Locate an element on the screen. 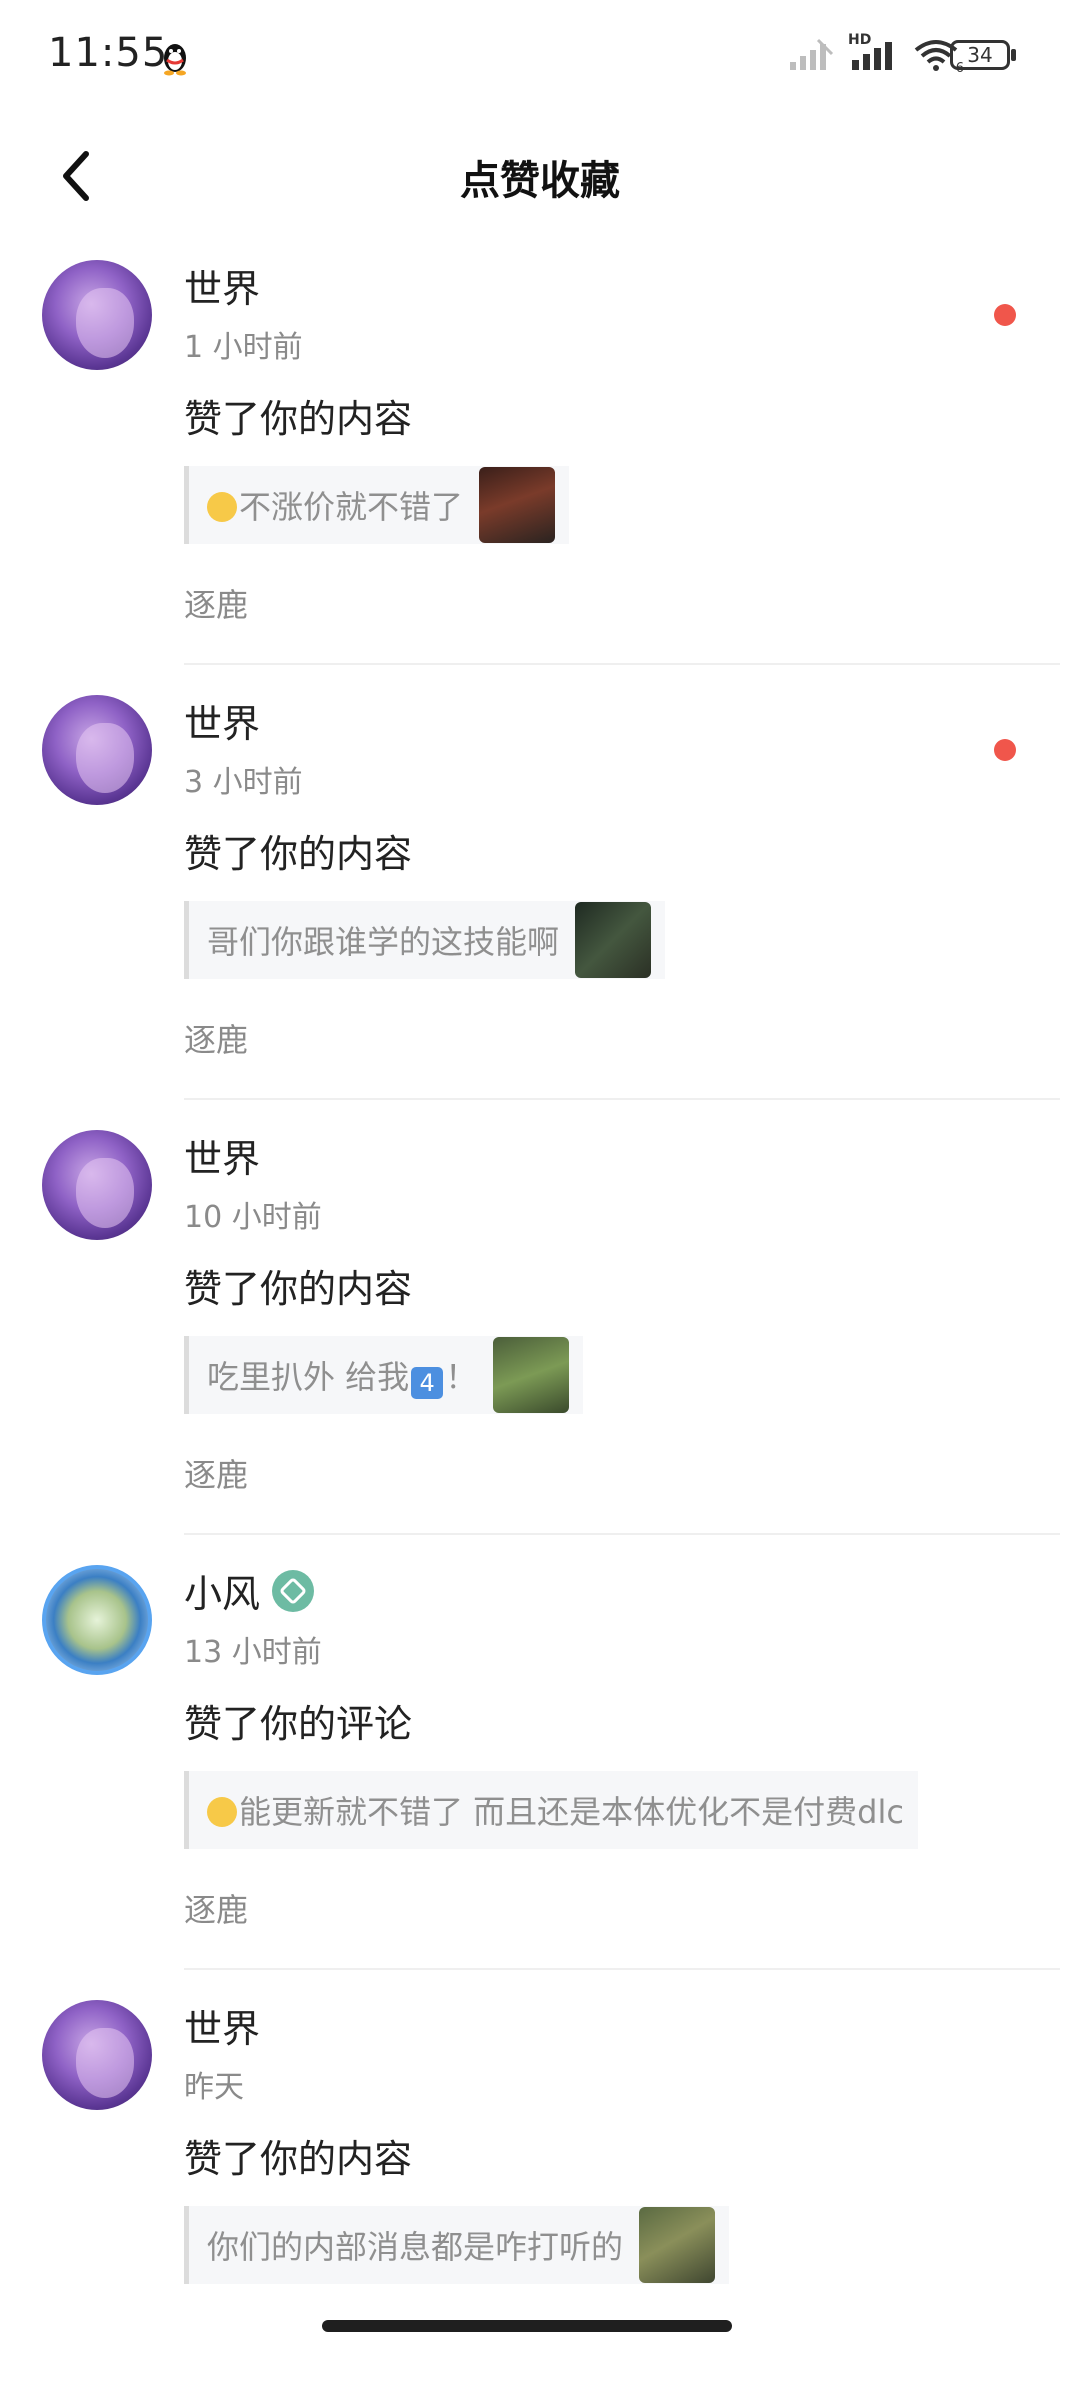  action-text: 赞了你的评论 is located at coordinates (298, 1724).